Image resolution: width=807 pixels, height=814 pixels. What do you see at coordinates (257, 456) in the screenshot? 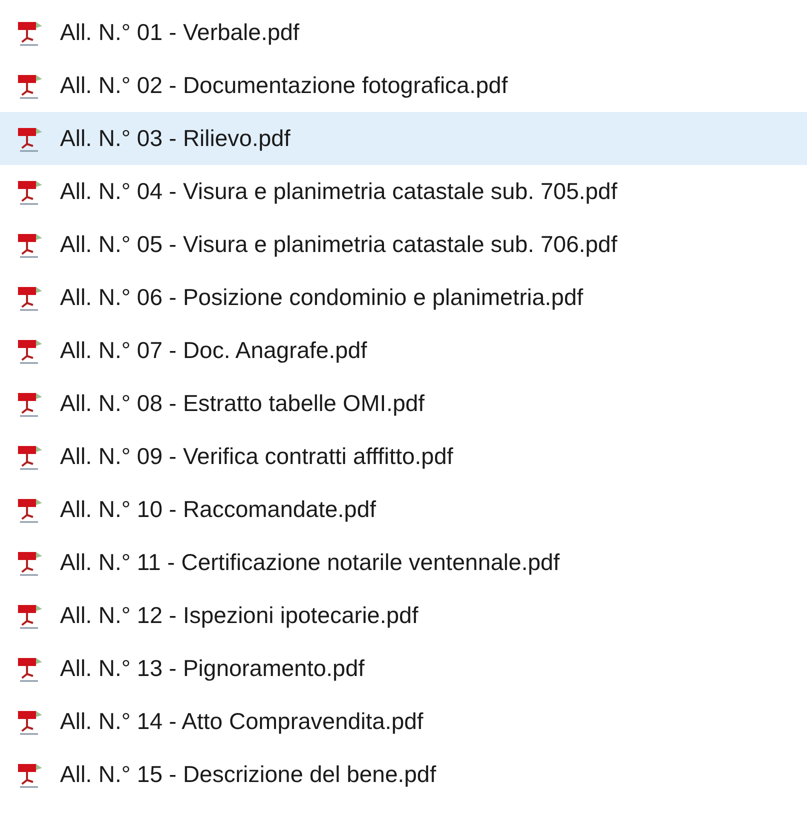
I see `file-name: All. N.° 09 - Verifica contratti afffitto.pdf` at bounding box center [257, 456].